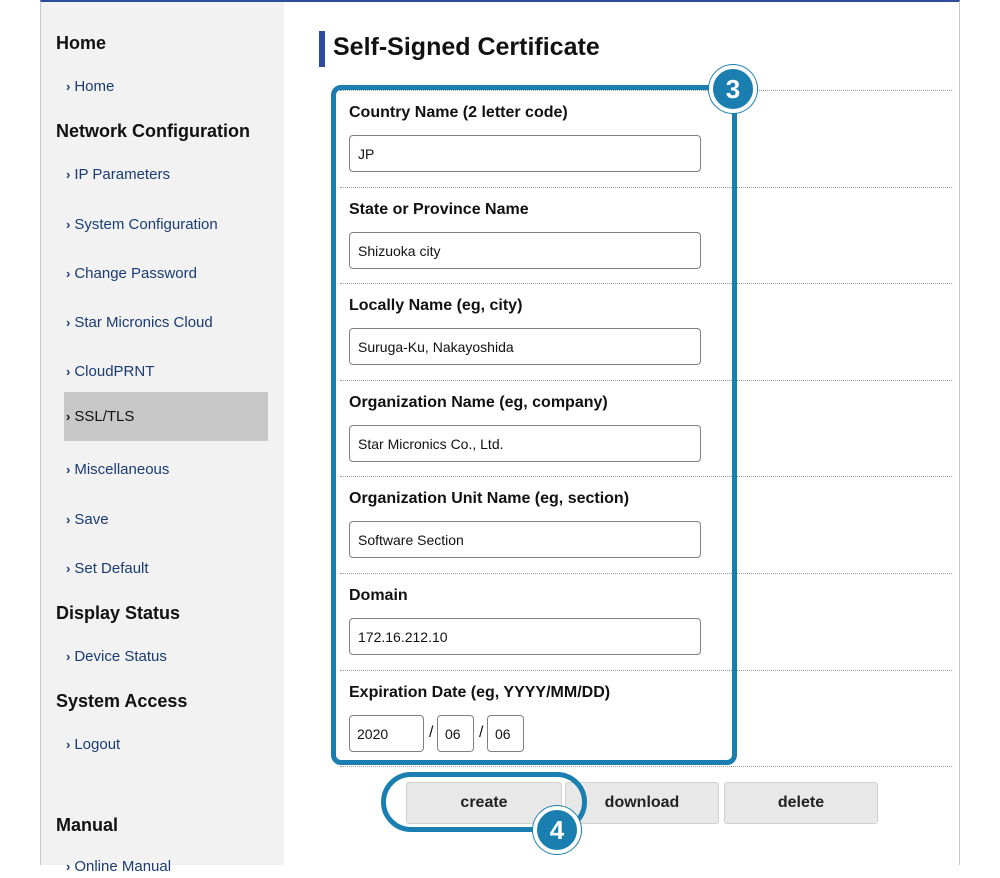 Image resolution: width=1000 pixels, height=878 pixels. What do you see at coordinates (505, 733) in the screenshot?
I see `expiration-day-input` at bounding box center [505, 733].